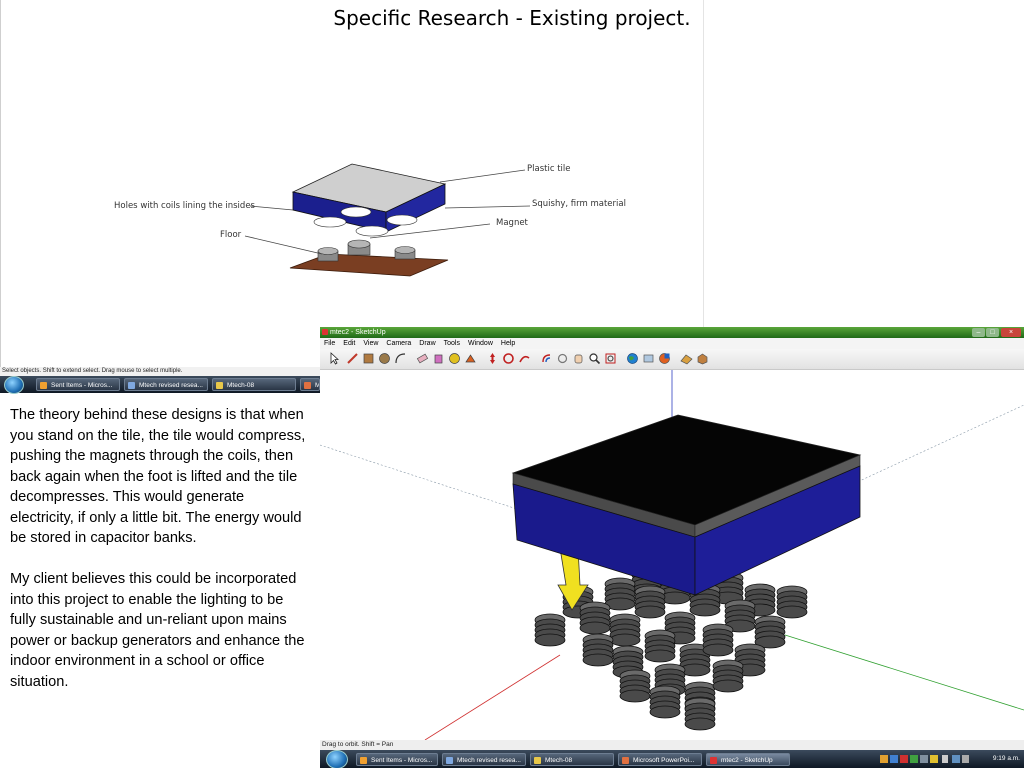  What do you see at coordinates (349, 343) in the screenshot?
I see `menu-edit: Edit` at bounding box center [349, 343].